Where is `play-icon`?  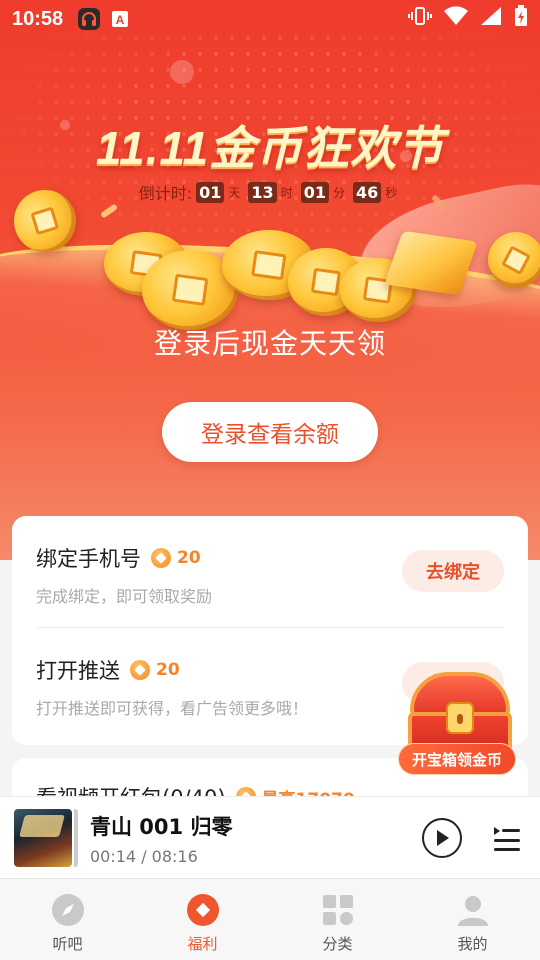 play-icon is located at coordinates (443, 838).